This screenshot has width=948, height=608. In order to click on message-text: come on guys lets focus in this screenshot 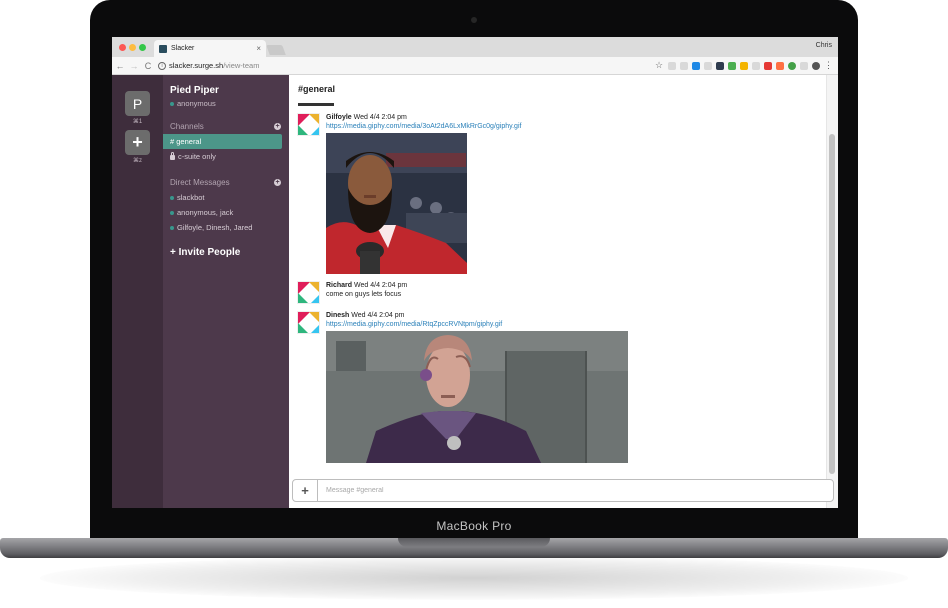, I will do `click(364, 294)`.